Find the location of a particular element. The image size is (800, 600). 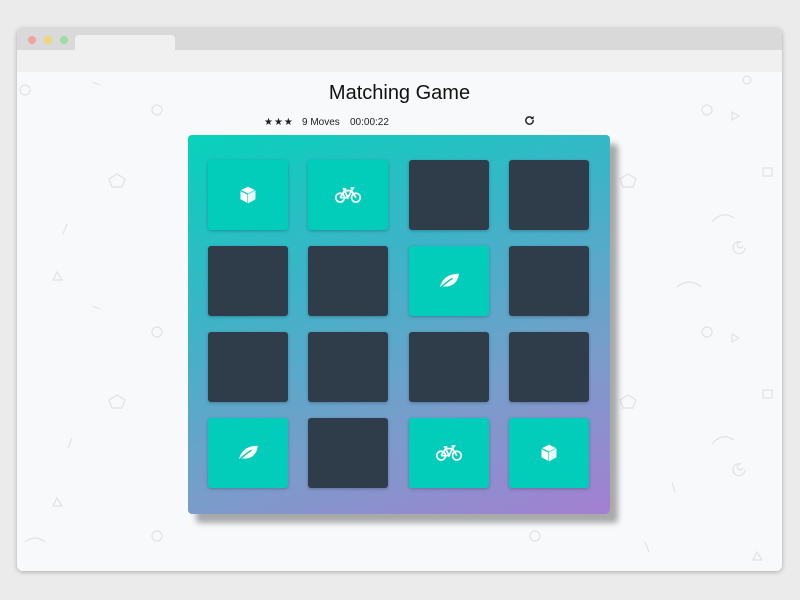

refresh-icon is located at coordinates (529, 123).